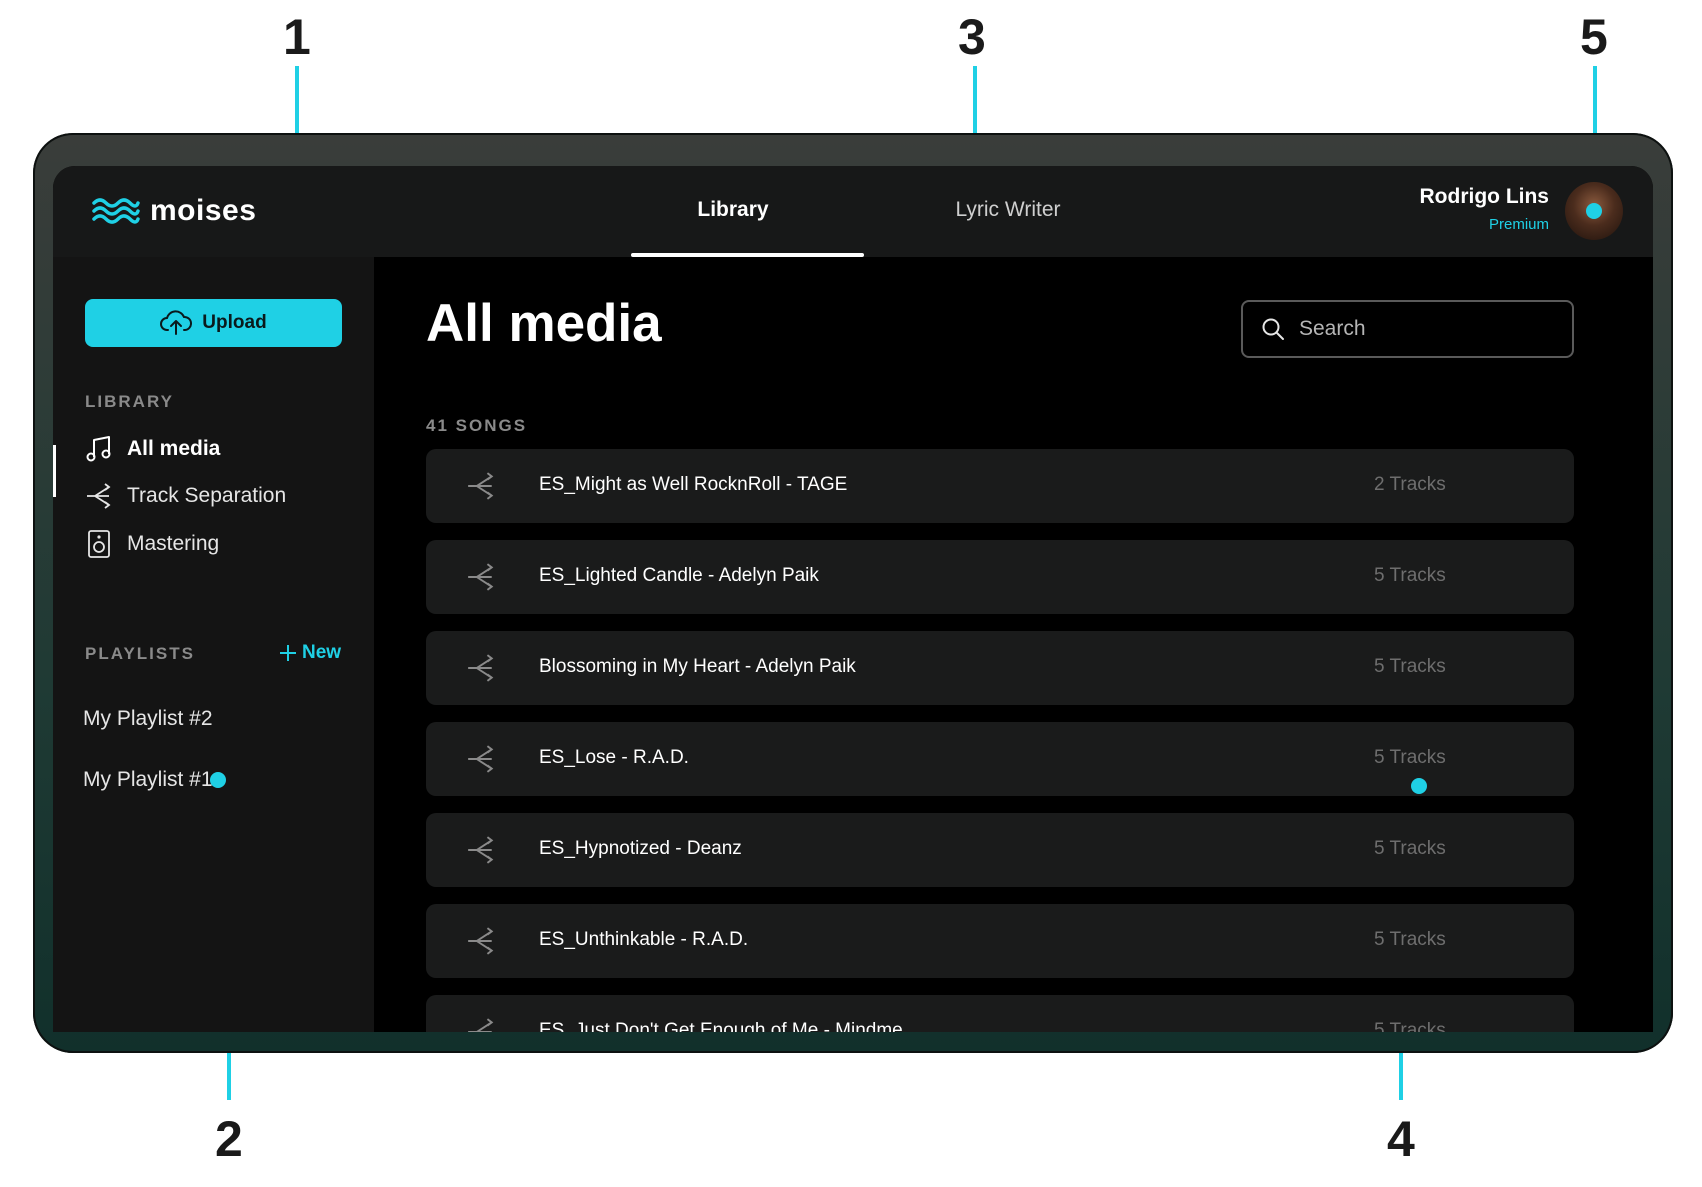  What do you see at coordinates (129, 401) in the screenshot?
I see `library-heading: LIBRARY` at bounding box center [129, 401].